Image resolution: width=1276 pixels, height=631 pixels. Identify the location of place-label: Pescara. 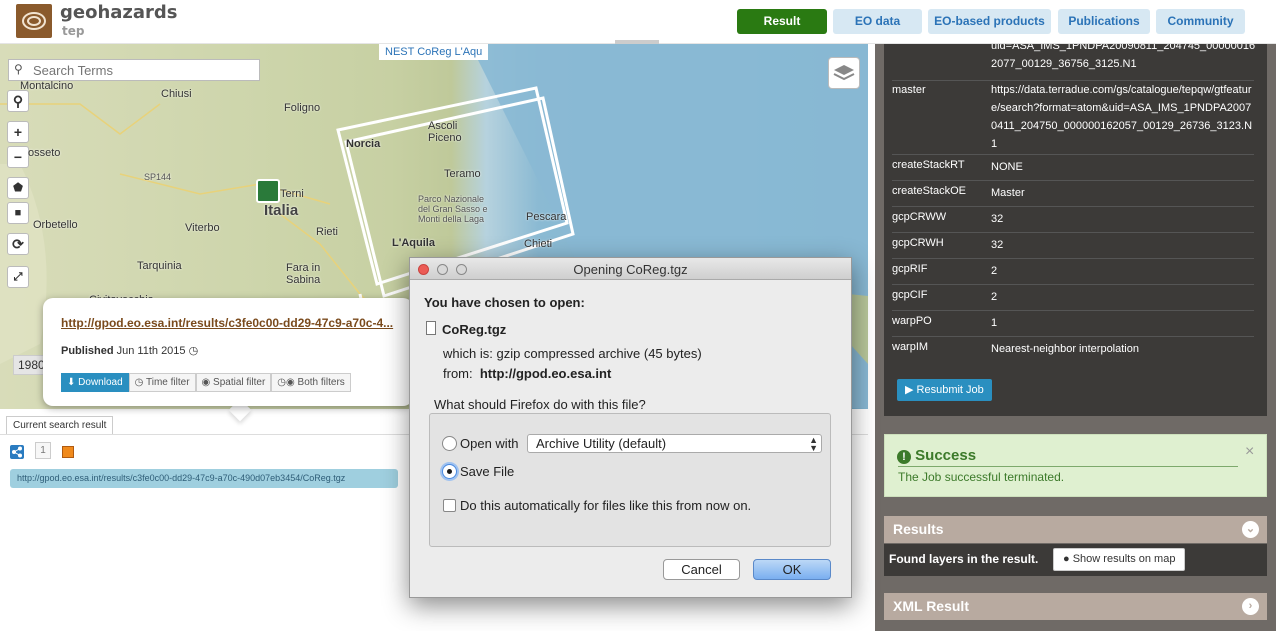
(546, 217).